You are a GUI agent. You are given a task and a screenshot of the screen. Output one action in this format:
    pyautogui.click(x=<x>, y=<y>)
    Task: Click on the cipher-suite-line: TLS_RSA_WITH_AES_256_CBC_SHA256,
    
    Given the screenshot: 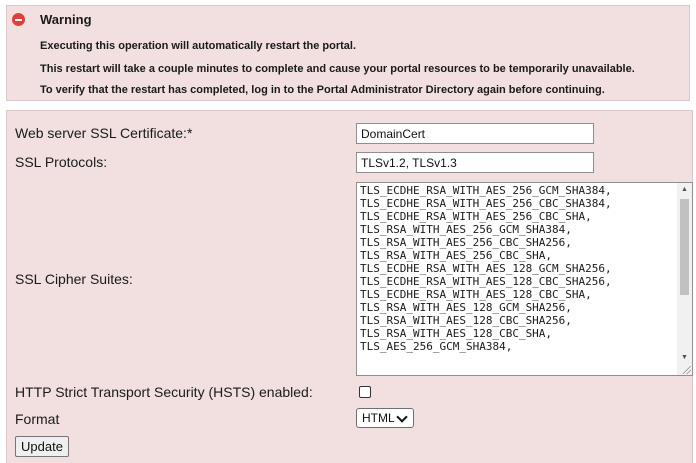 What is the action you would take?
    pyautogui.click(x=466, y=242)
    